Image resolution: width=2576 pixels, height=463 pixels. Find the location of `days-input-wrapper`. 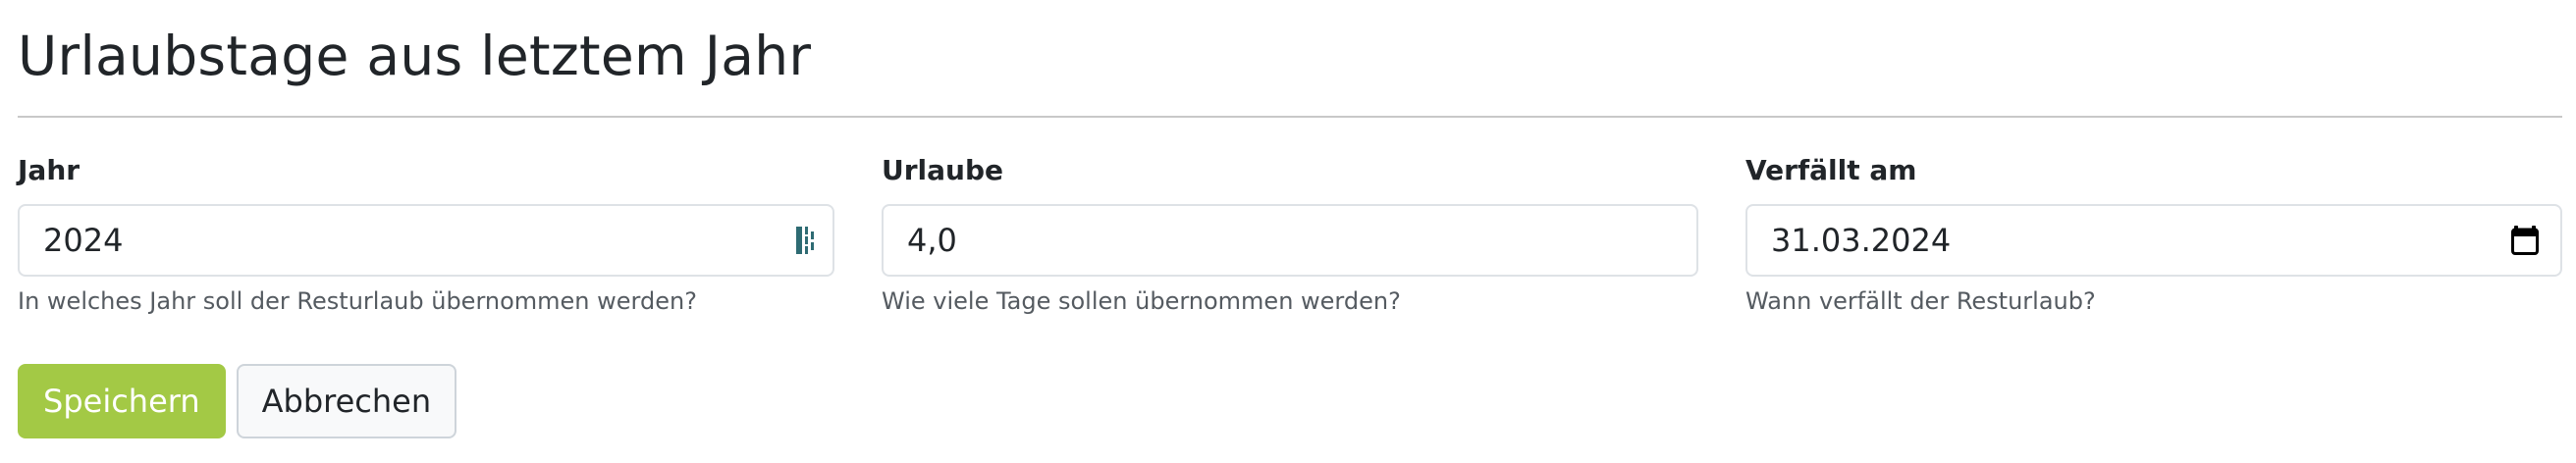

days-input-wrapper is located at coordinates (1290, 240).